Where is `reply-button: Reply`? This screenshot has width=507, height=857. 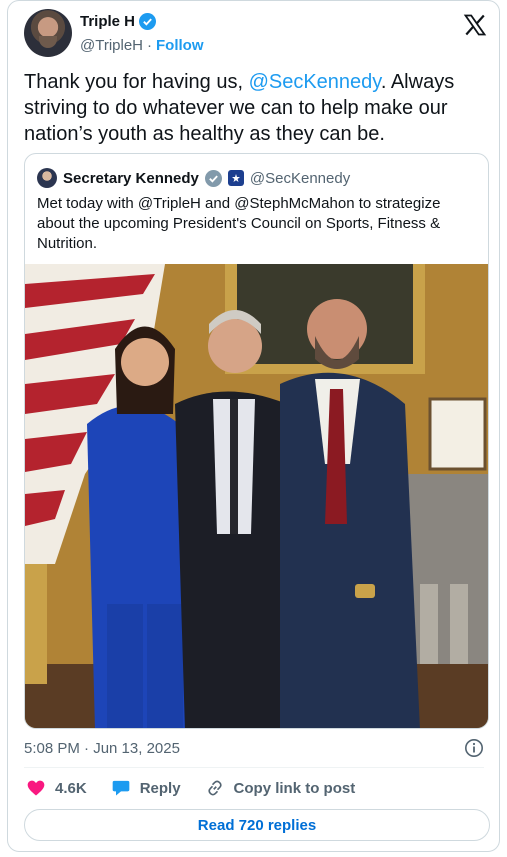
reply-button: Reply is located at coordinates (146, 788).